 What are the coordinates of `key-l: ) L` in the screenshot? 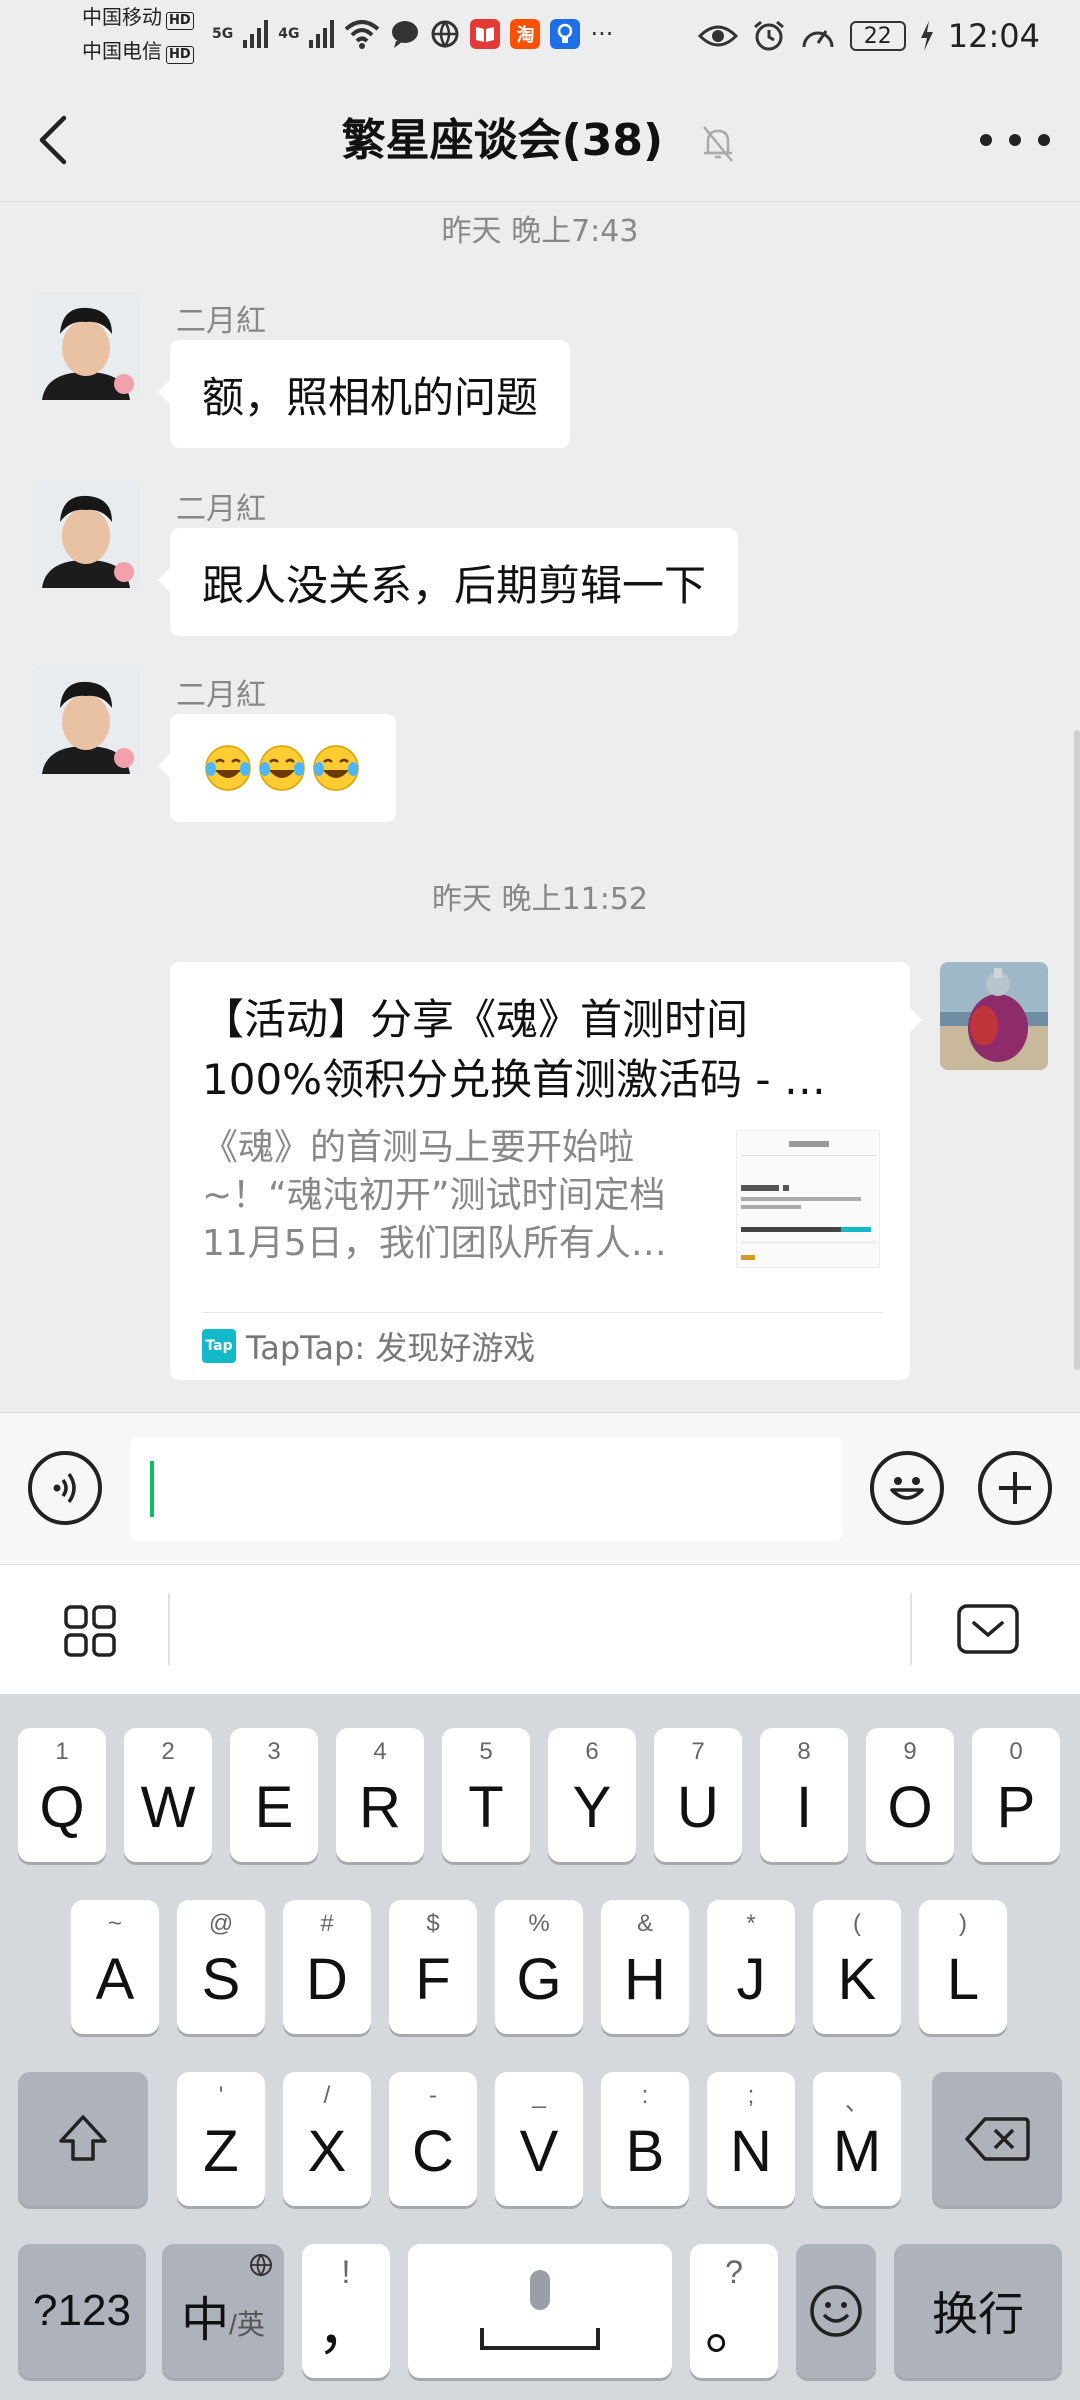 It's located at (963, 1967).